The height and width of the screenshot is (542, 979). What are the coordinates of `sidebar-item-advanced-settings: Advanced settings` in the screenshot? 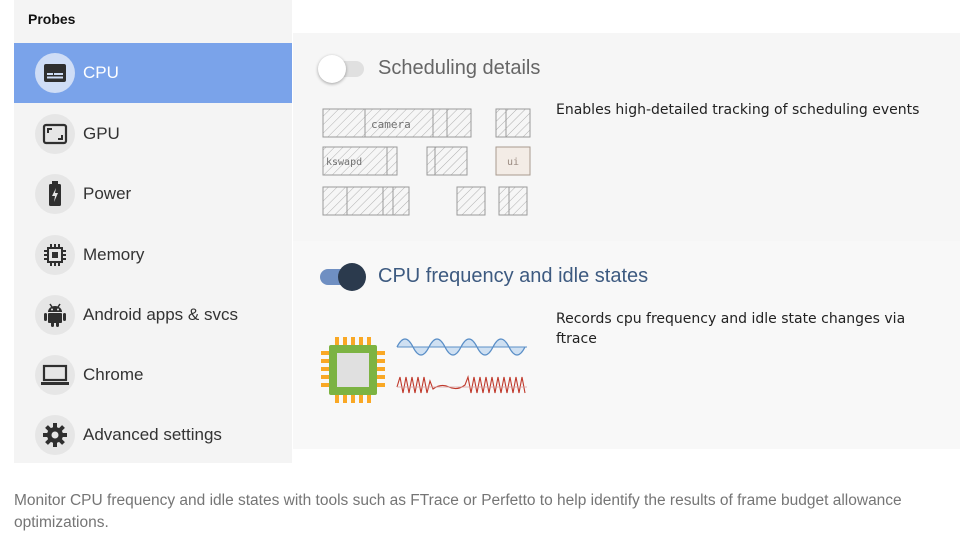 It's located at (153, 435).